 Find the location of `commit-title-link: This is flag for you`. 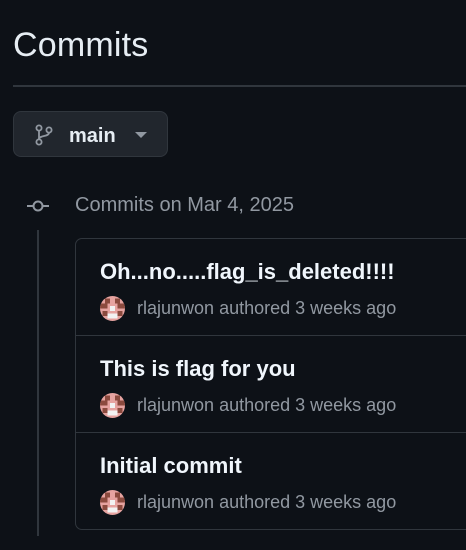

commit-title-link: This is flag for you is located at coordinates (198, 369).